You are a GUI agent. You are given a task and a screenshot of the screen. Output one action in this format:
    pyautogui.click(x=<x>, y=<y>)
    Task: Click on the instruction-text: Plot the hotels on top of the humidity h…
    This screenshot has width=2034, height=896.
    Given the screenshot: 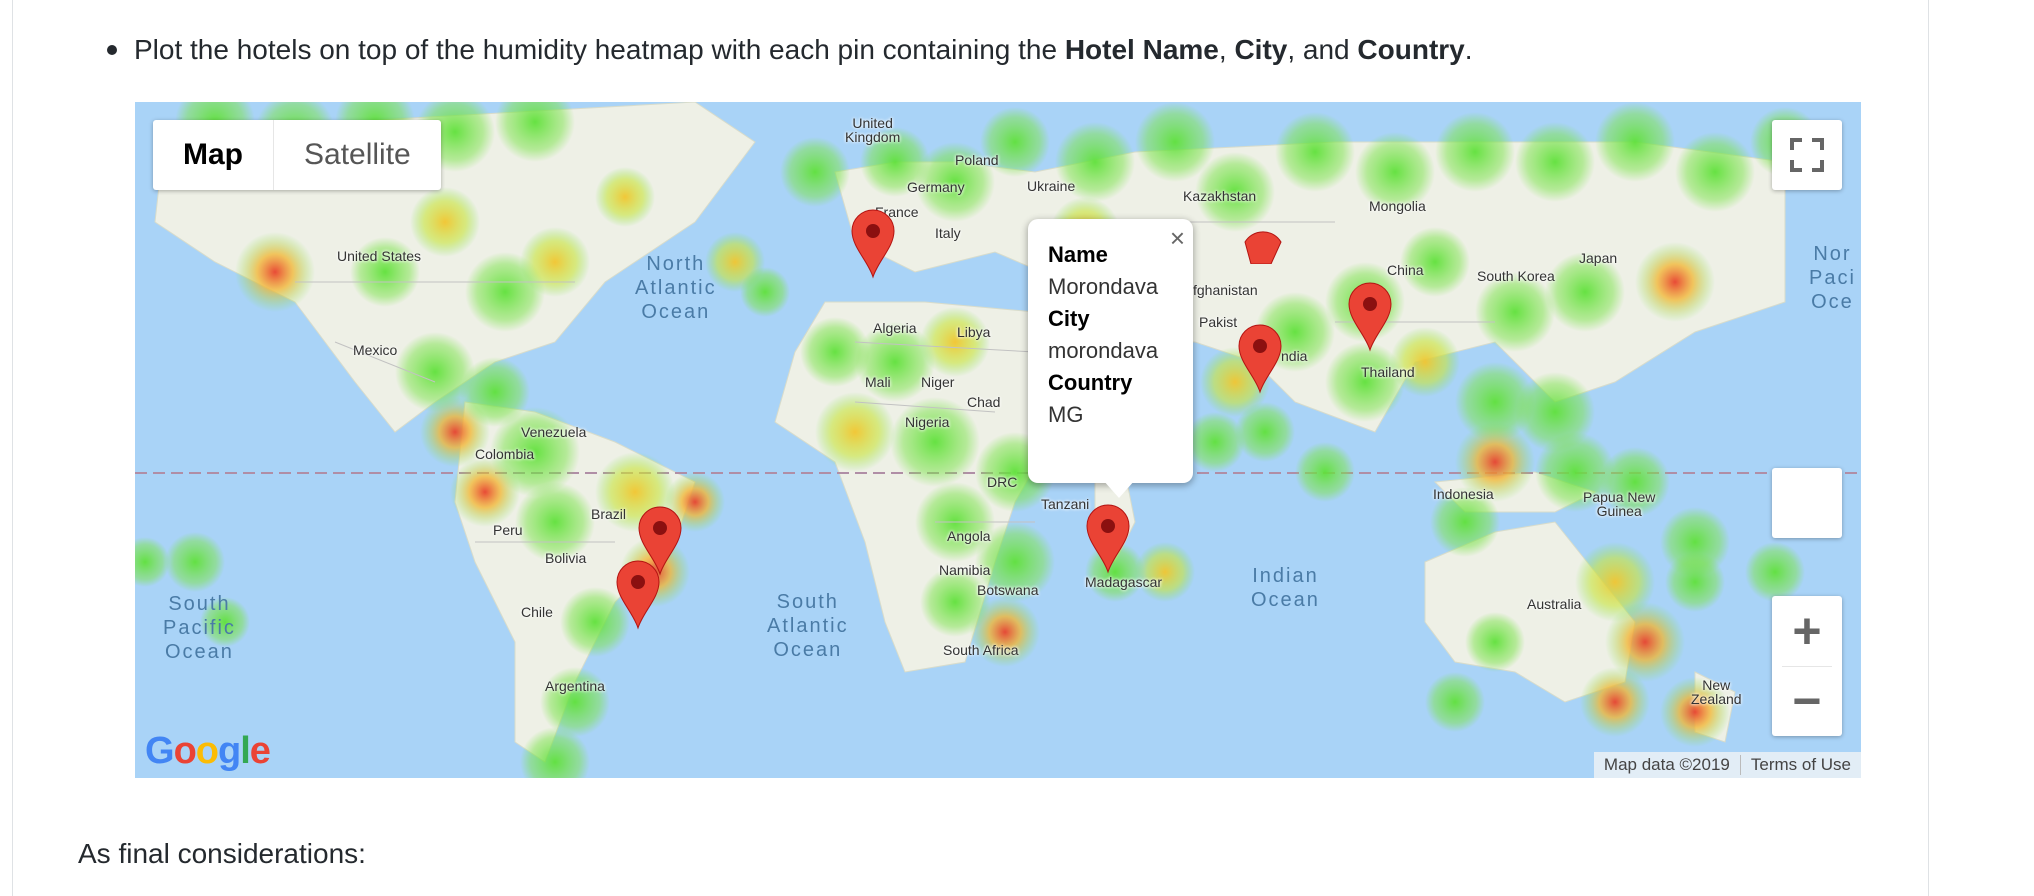 What is the action you would take?
    pyautogui.click(x=803, y=50)
    